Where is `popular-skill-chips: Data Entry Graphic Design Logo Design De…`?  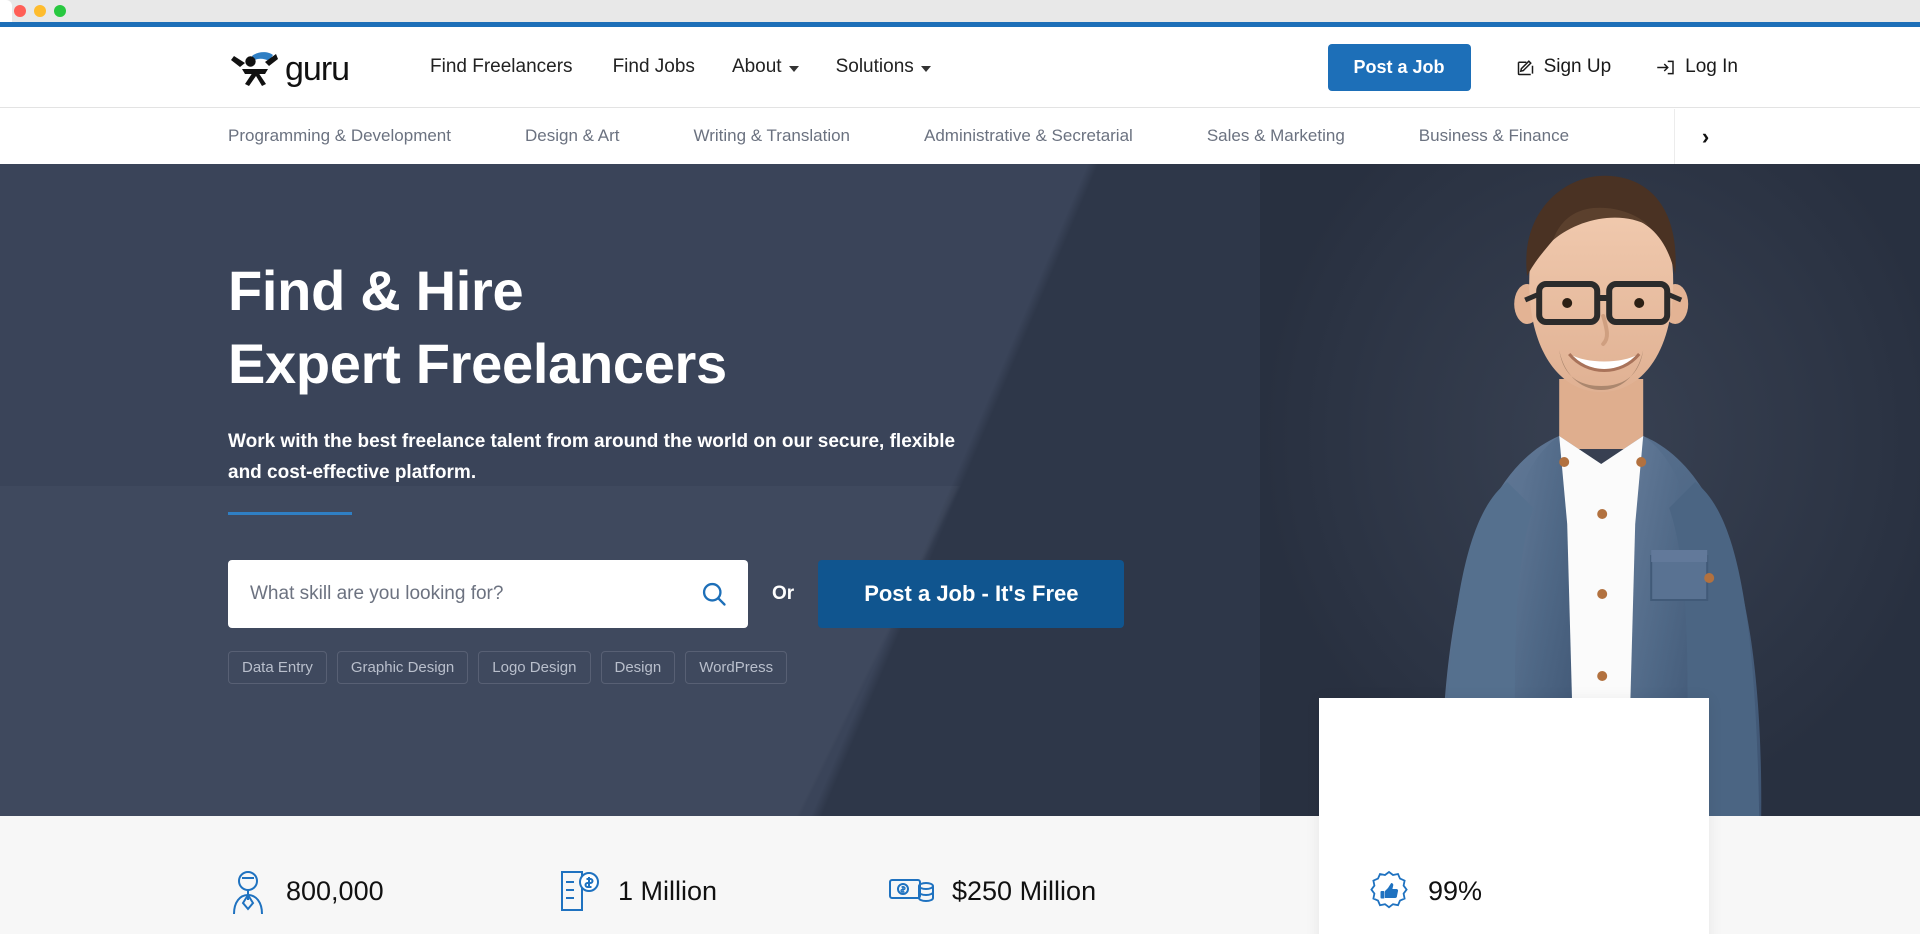 popular-skill-chips: Data Entry Graphic Design Logo Design De… is located at coordinates (1074, 667).